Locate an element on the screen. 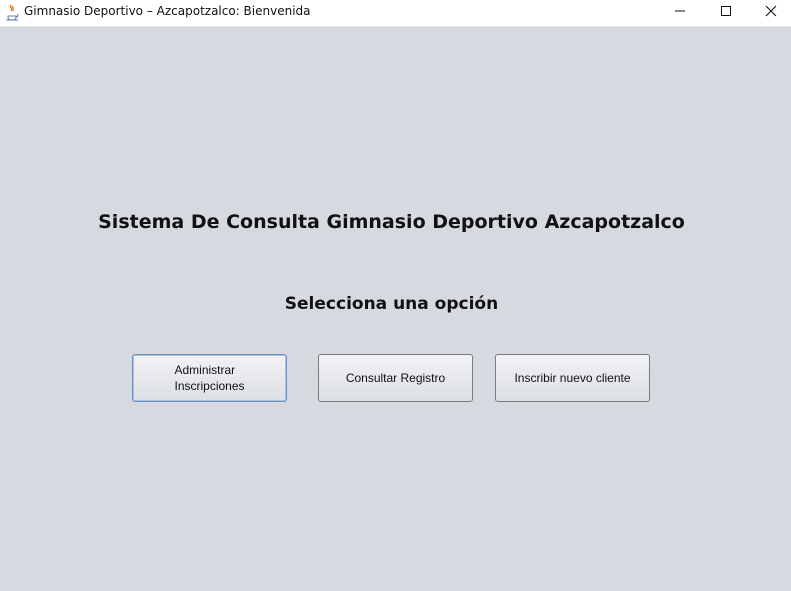 The height and width of the screenshot is (591, 791). minimize-button is located at coordinates (680, 13).